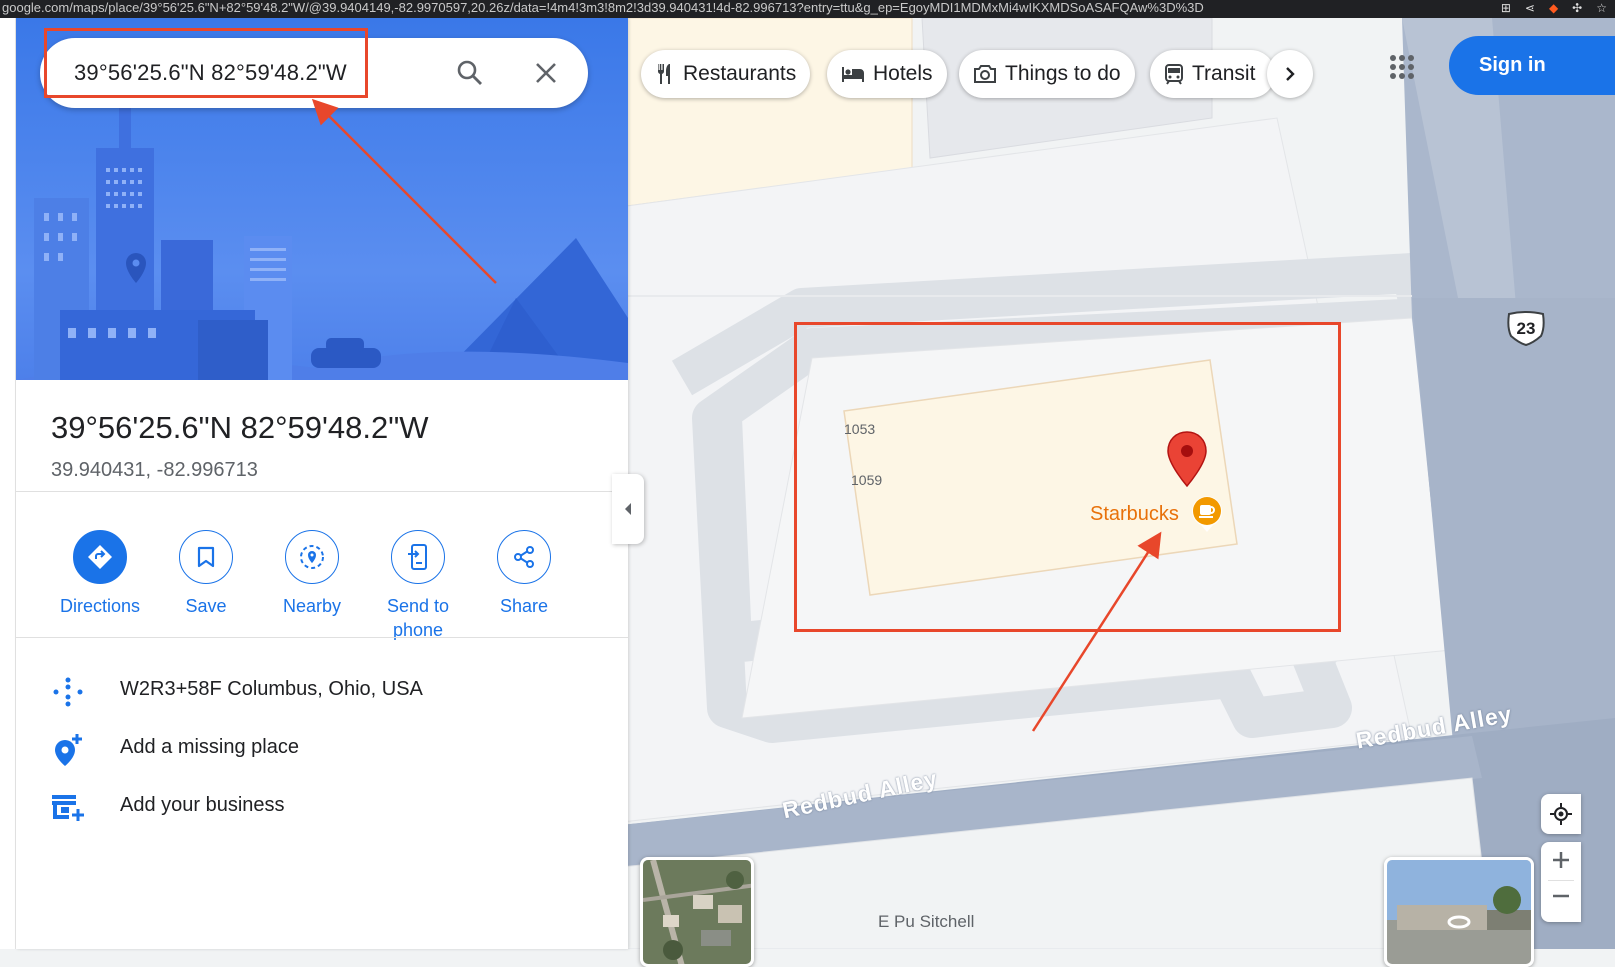 Image resolution: width=1615 pixels, height=967 pixels. I want to click on street-view-preview-image, so click(1459, 912).